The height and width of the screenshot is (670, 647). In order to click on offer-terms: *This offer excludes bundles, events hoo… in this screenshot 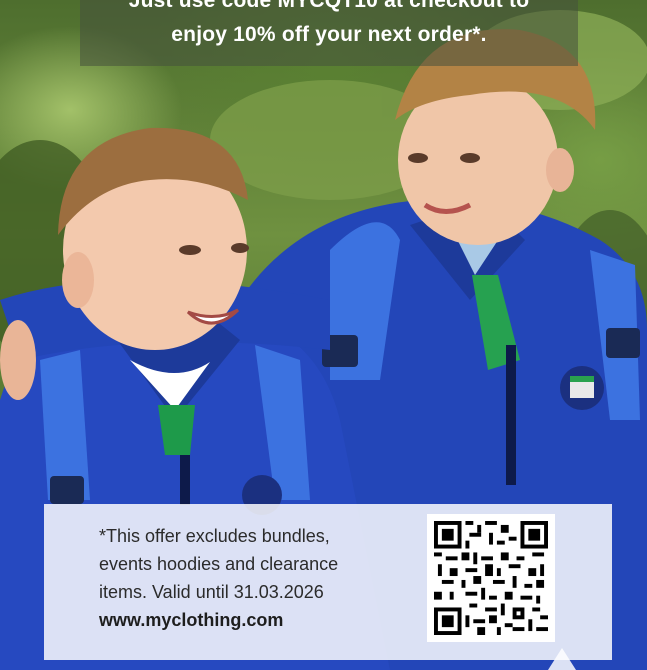, I will do `click(249, 578)`.